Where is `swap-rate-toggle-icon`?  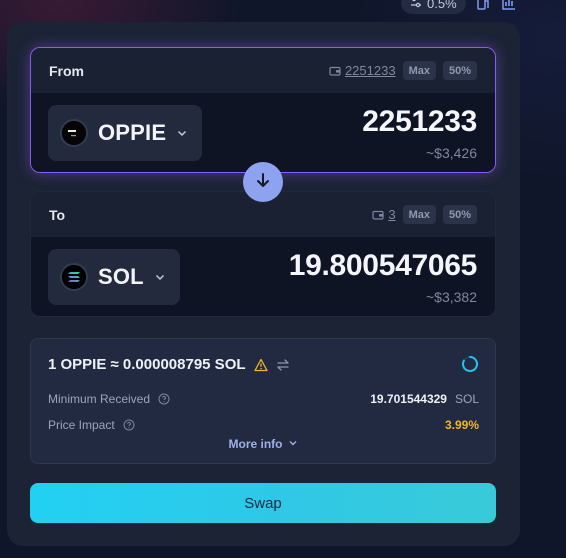
swap-rate-toggle-icon is located at coordinates (283, 365).